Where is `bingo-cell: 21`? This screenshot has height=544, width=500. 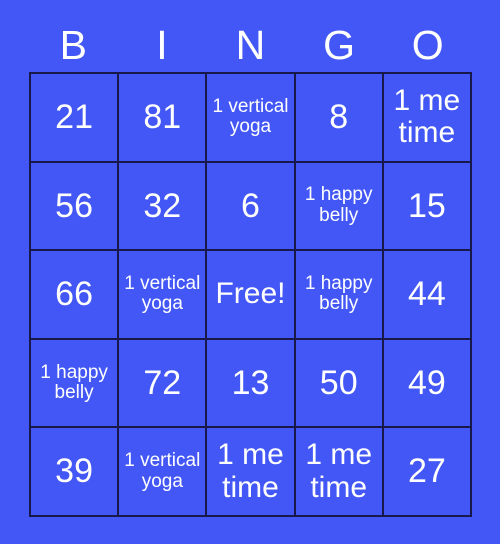
bingo-cell: 21 is located at coordinates (75, 118).